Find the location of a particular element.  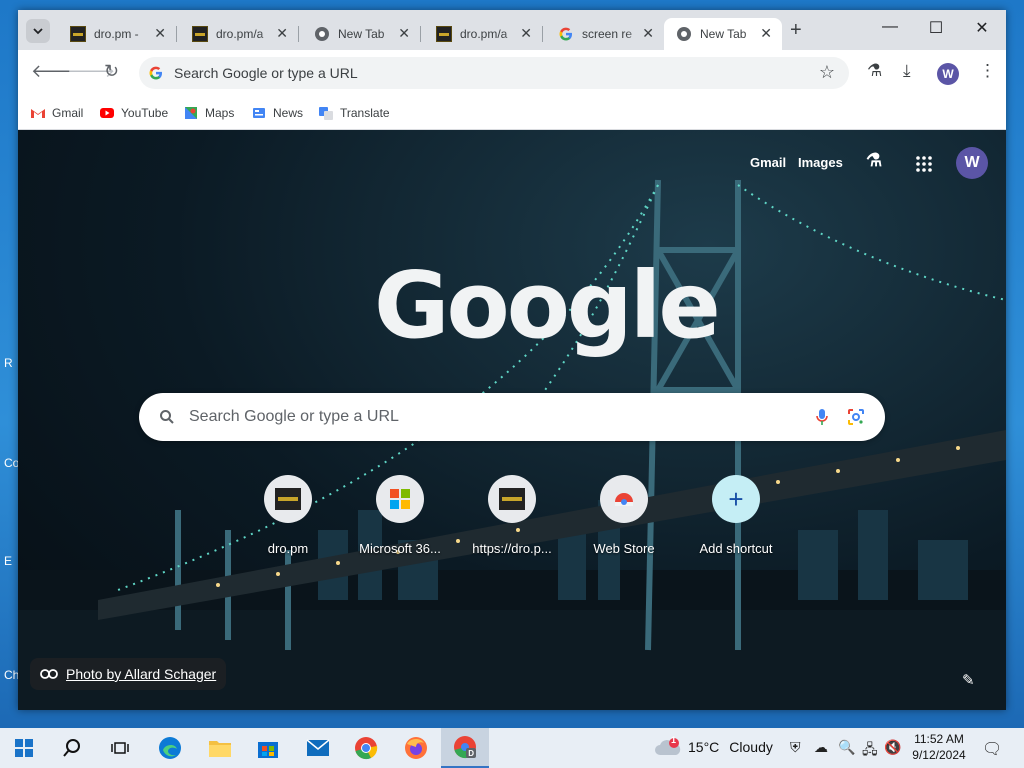

tab-dro-pm-a-2: dro.pm/a ✕ is located at coordinates (483, 34).